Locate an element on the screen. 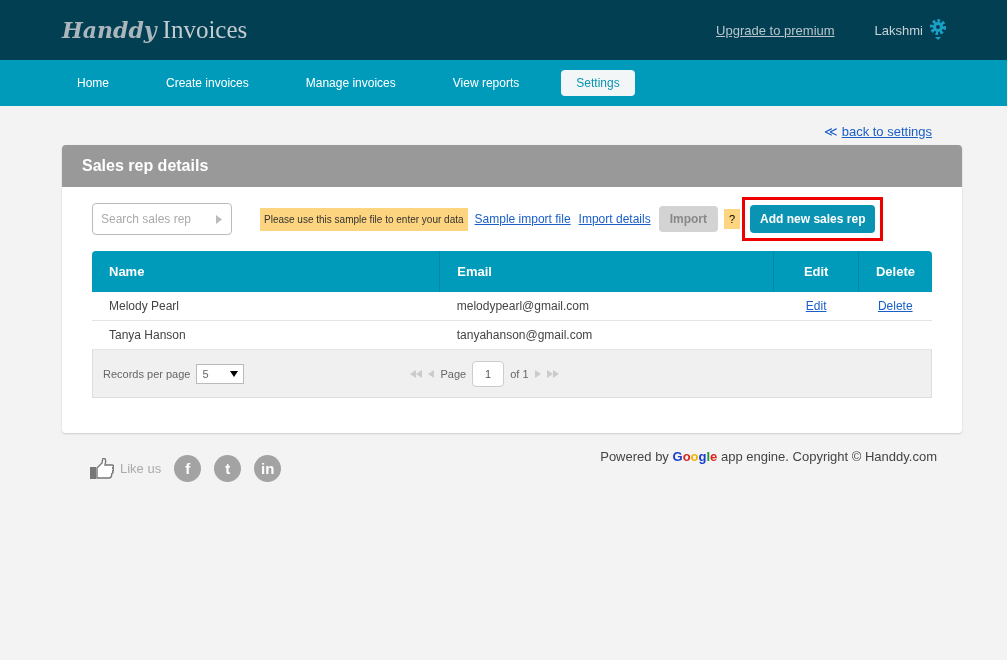 This screenshot has width=1007, height=660. records-dropdown: 5 is located at coordinates (220, 373).